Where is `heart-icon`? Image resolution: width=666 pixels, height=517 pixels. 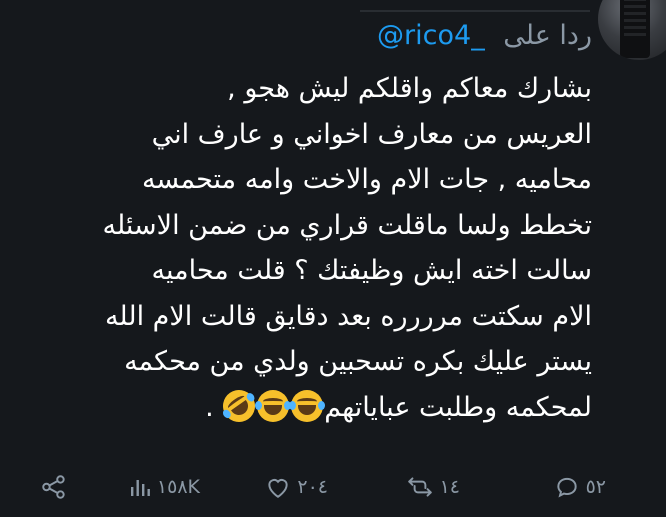
heart-icon is located at coordinates (278, 488).